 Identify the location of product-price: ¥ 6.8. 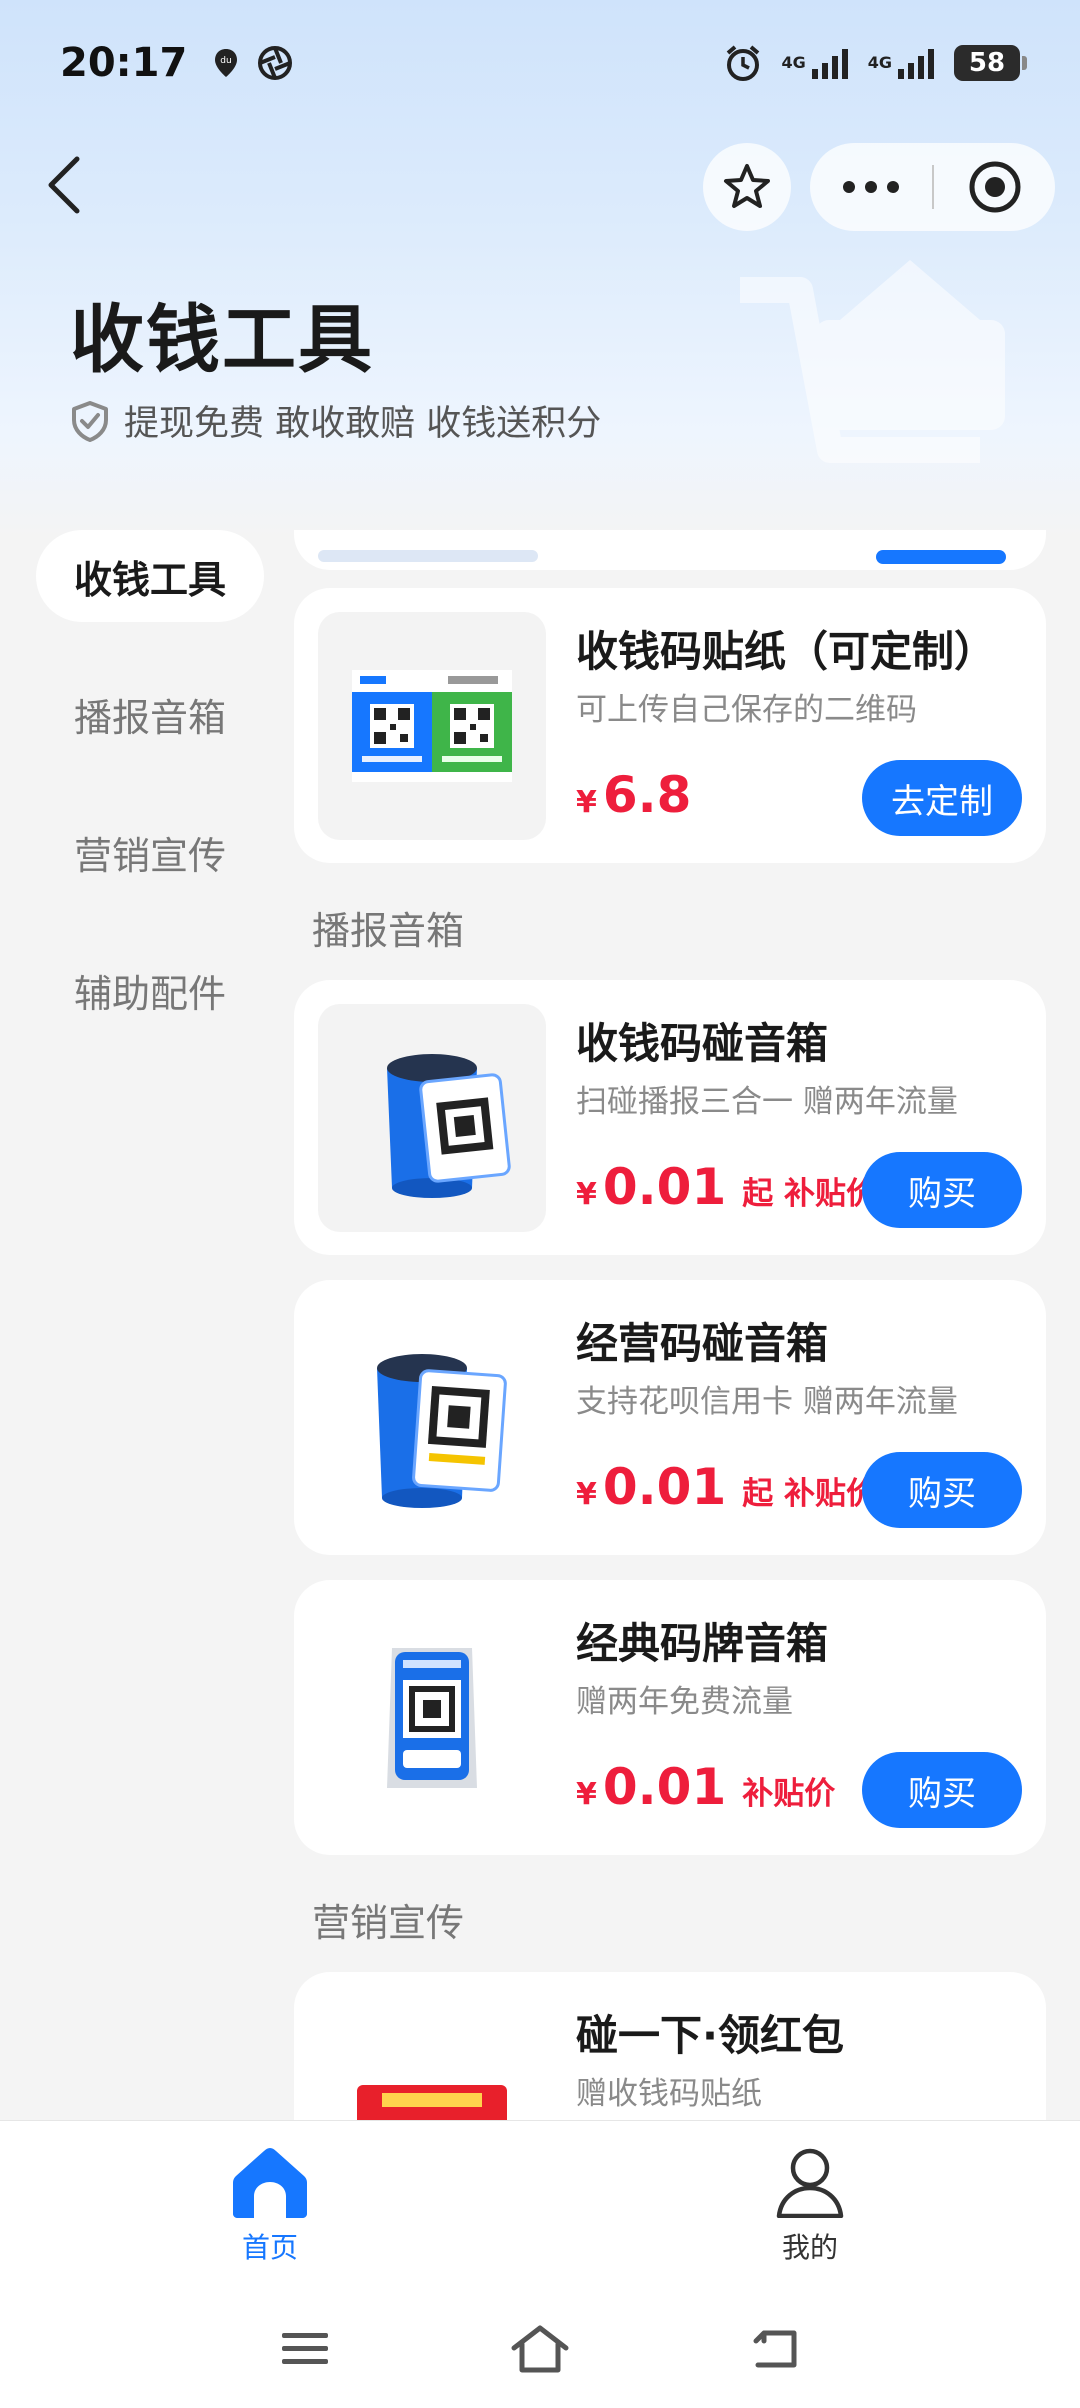
(633, 795).